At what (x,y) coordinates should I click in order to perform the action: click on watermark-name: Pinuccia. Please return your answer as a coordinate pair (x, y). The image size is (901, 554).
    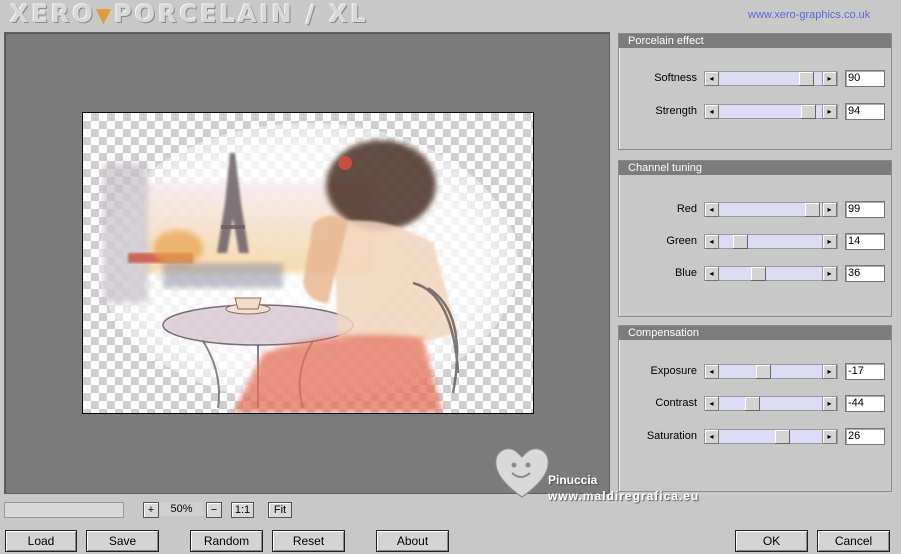
    Looking at the image, I should click on (573, 480).